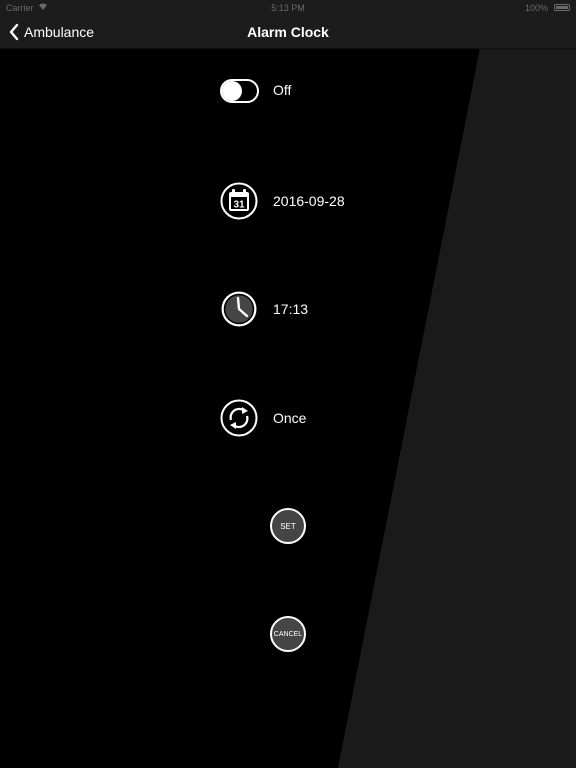 This screenshot has height=768, width=576. What do you see at coordinates (289, 418) in the screenshot?
I see `alarm-repeat: Once` at bounding box center [289, 418].